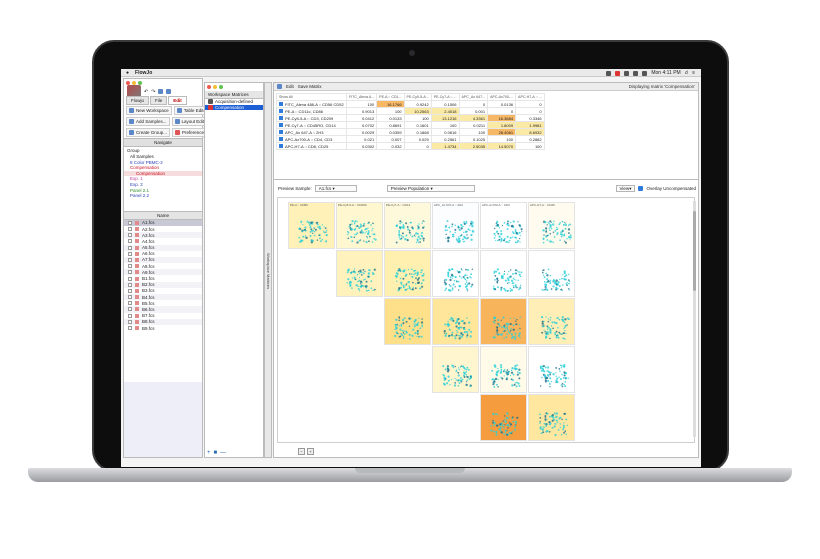 This screenshot has height=559, width=820. What do you see at coordinates (486, 179) in the screenshot?
I see `divider` at bounding box center [486, 179].